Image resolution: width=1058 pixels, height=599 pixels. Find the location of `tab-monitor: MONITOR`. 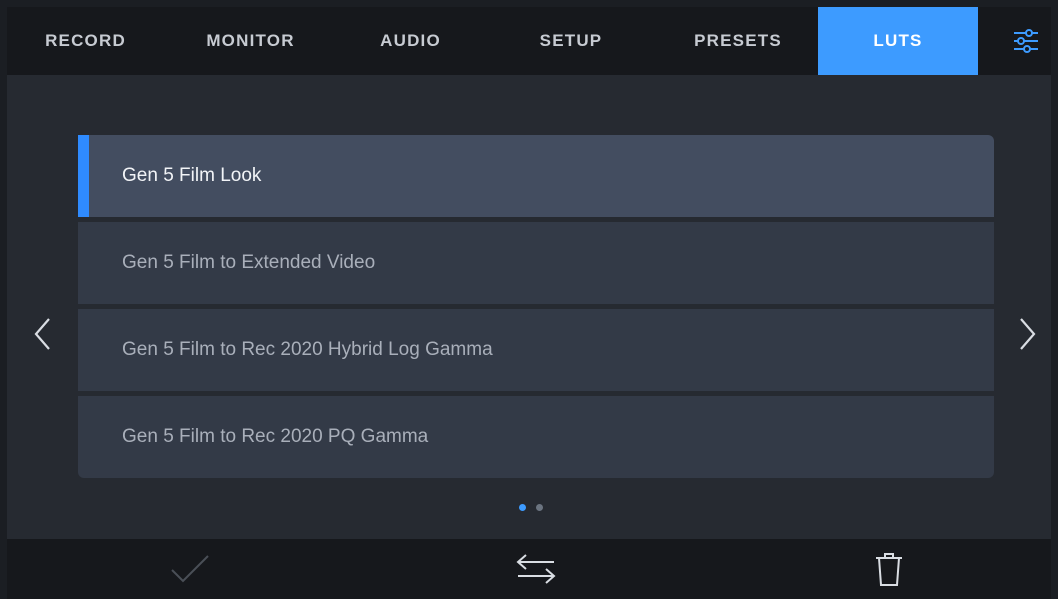

tab-monitor: MONITOR is located at coordinates (250, 41).